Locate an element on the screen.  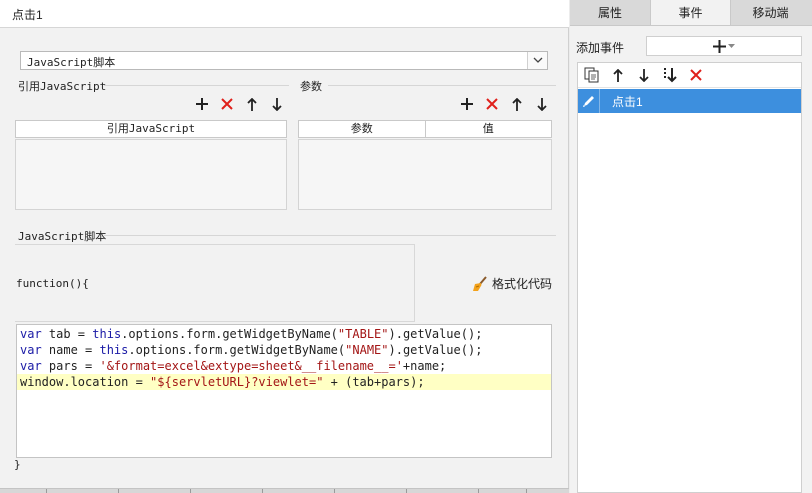
move-to-bottom-icon is located at coordinates (670, 75).